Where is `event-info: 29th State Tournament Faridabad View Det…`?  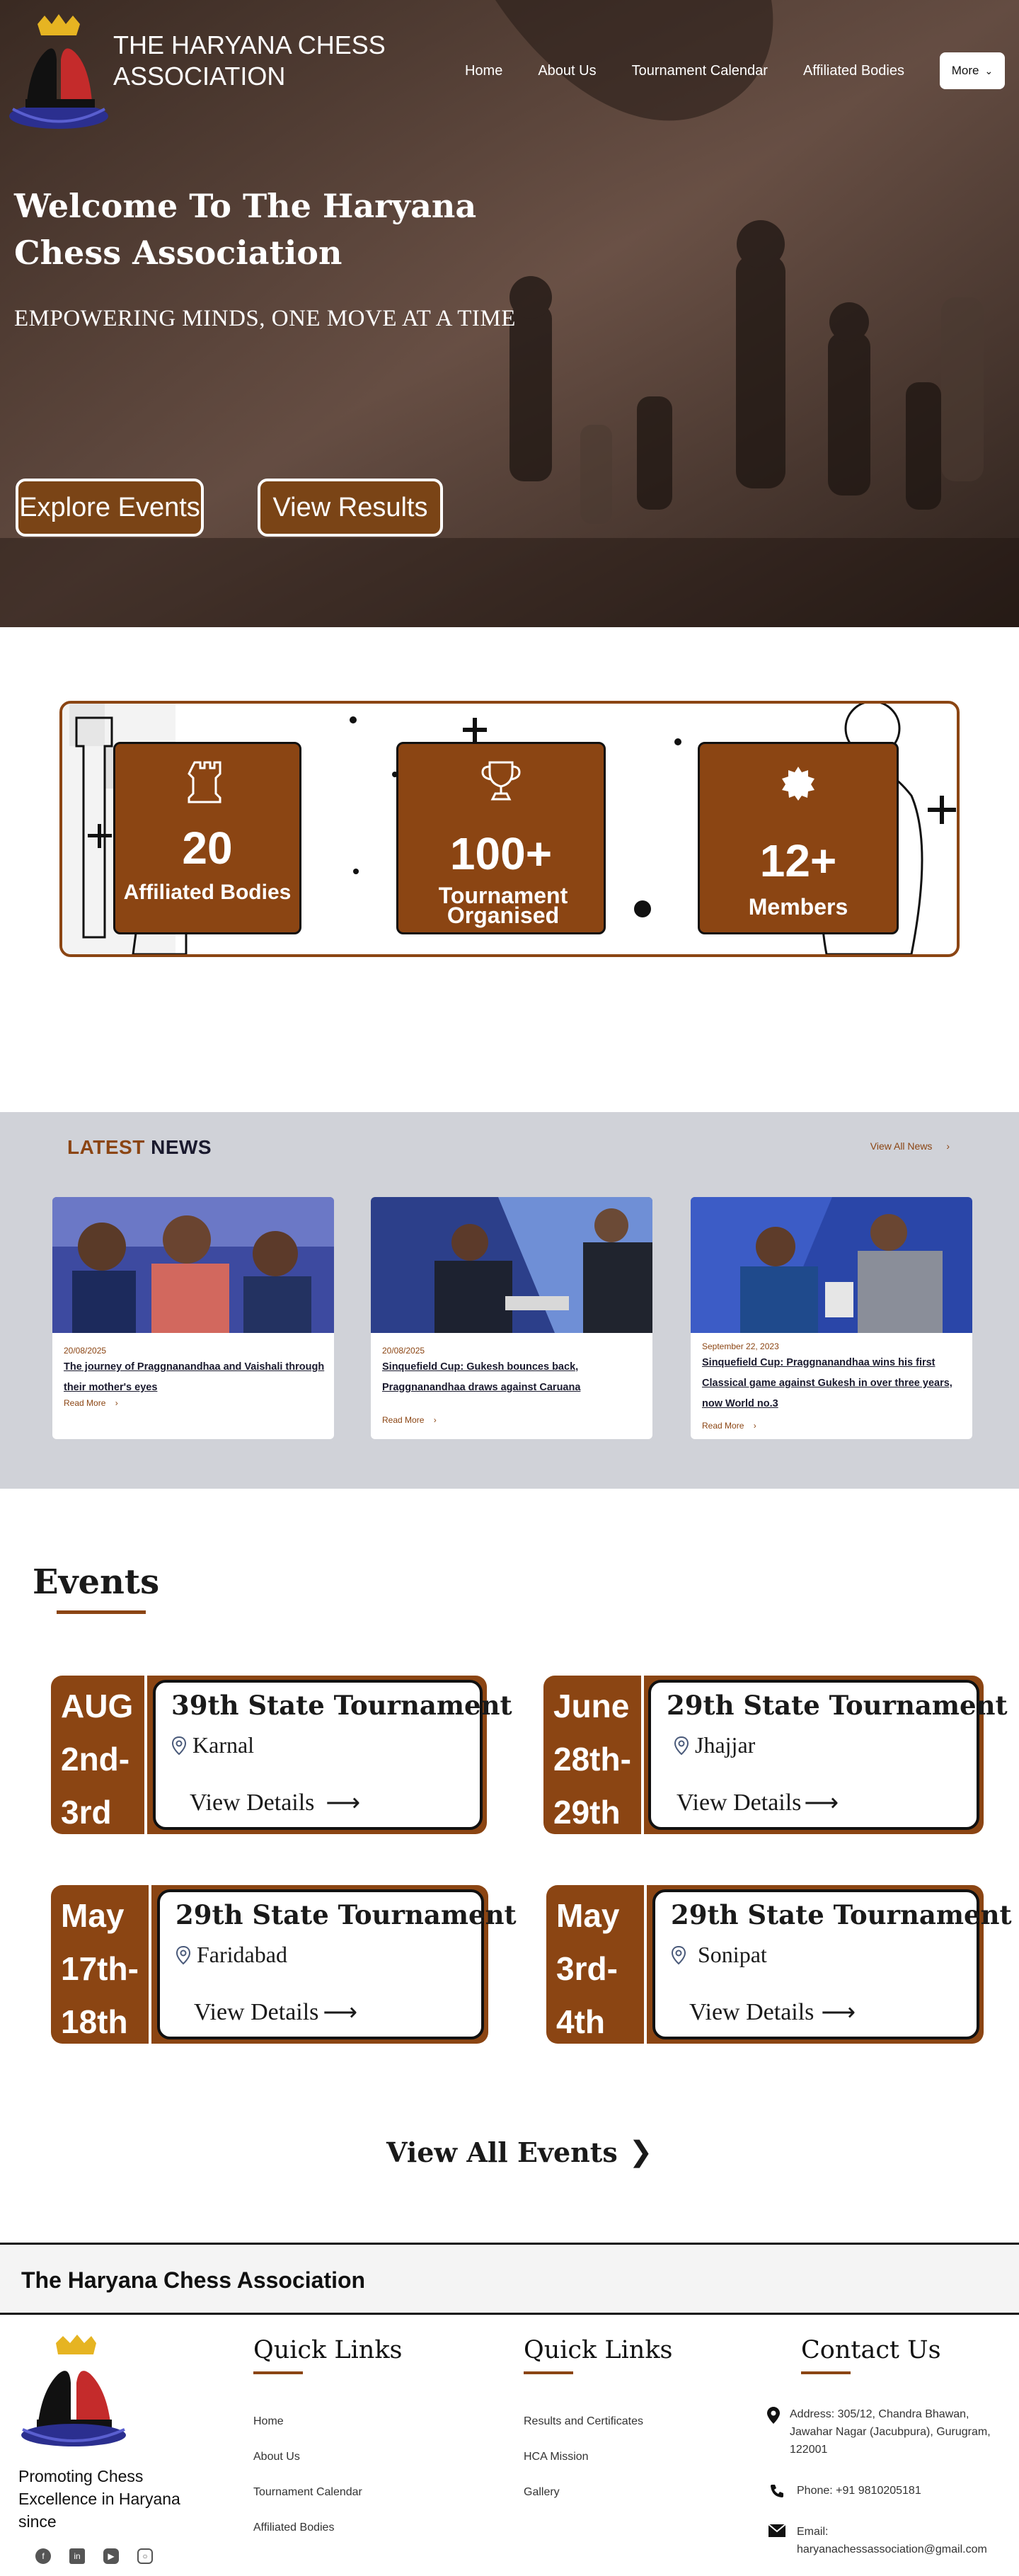
event-info: 29th State Tournament Faridabad View Det… is located at coordinates (337, 1964).